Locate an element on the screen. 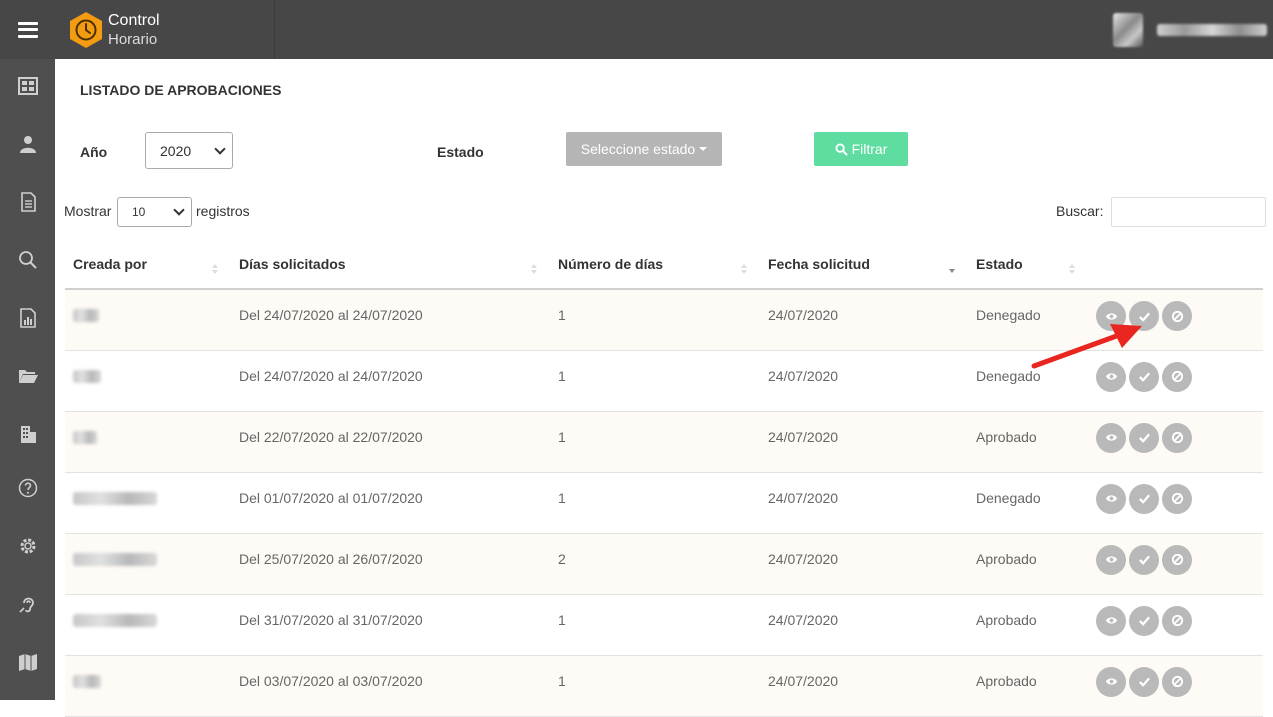 The width and height of the screenshot is (1273, 717). estado-dropdown-button: Seleccione estado is located at coordinates (644, 149).